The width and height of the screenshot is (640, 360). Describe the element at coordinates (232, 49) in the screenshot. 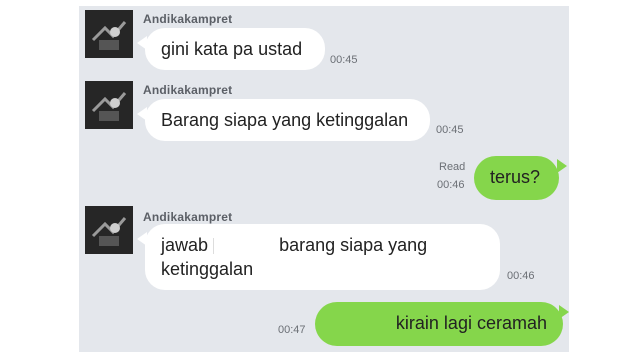

I see `message-text: gini kata pa ustad` at that location.